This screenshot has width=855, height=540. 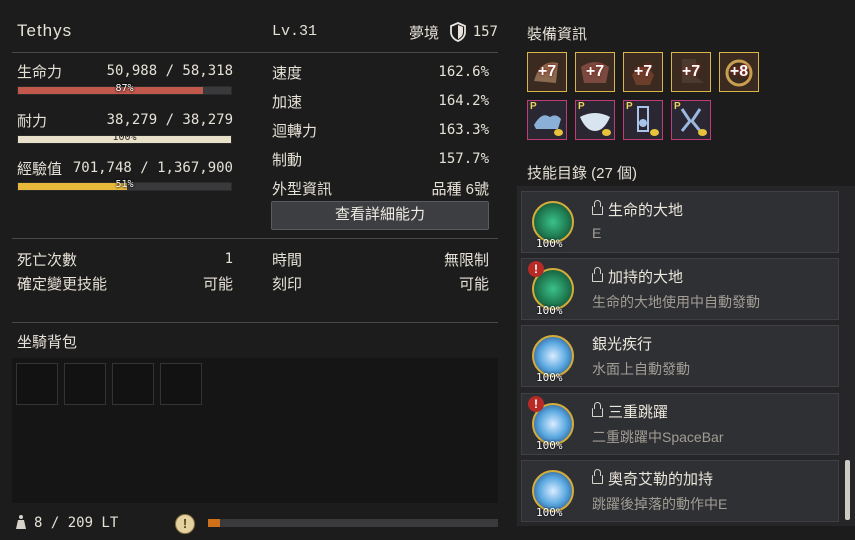 I want to click on stat-label-appearance: 外型資訊, so click(x=302, y=189).